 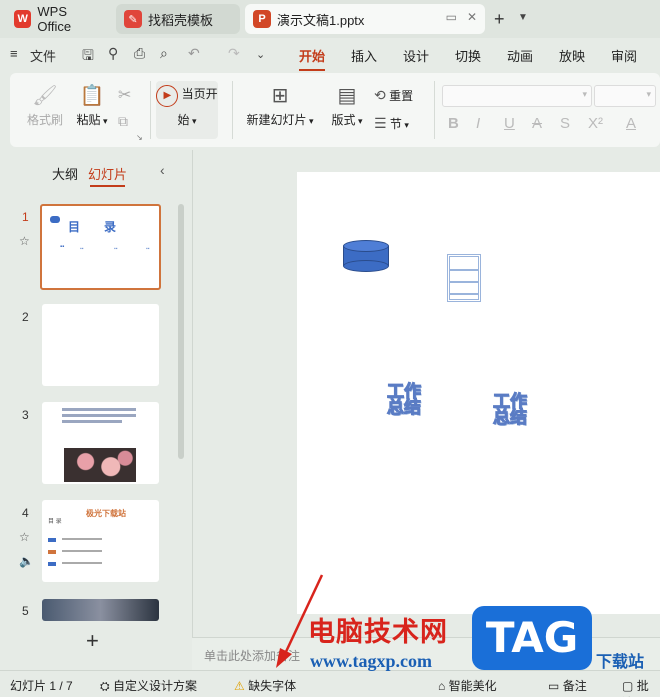 What do you see at coordinates (371, 661) in the screenshot?
I see `watermark-url: www.tagxp.com` at bounding box center [371, 661].